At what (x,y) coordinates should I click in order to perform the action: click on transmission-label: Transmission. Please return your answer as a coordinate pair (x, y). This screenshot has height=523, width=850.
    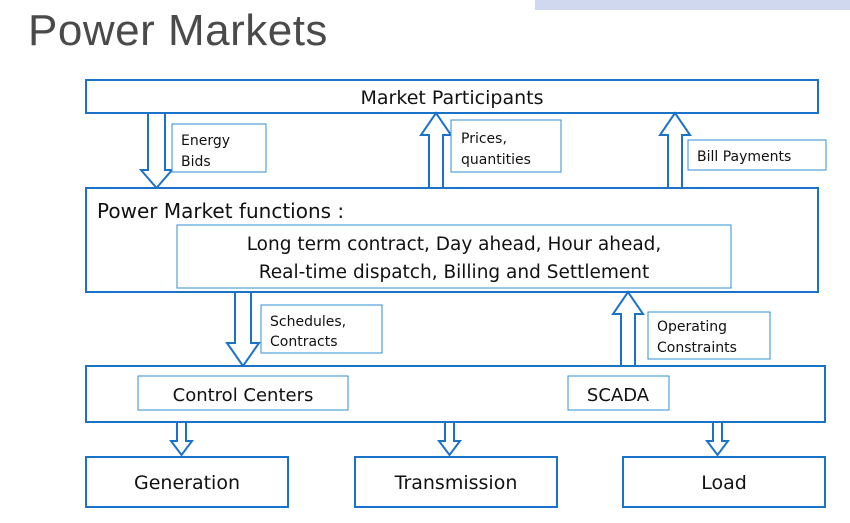
    Looking at the image, I should click on (456, 483).